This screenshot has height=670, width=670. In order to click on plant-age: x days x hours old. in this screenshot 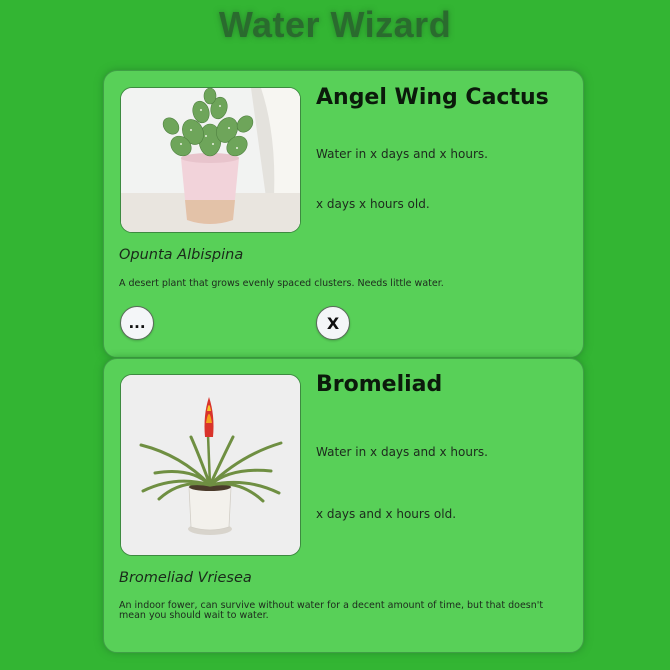, I will do `click(373, 204)`.